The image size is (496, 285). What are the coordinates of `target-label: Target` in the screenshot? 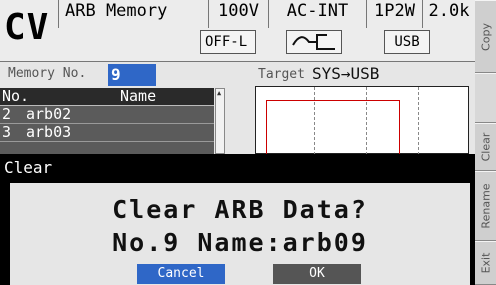 It's located at (281, 74).